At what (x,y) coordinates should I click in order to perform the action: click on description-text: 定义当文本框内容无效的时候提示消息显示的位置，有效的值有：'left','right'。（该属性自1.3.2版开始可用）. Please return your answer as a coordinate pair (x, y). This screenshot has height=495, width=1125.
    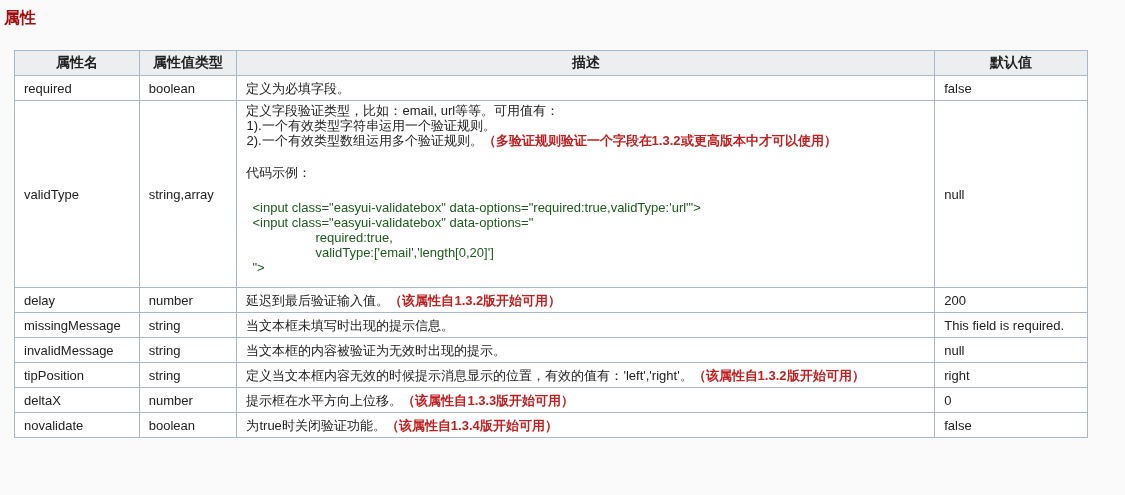
    Looking at the image, I should click on (556, 375).